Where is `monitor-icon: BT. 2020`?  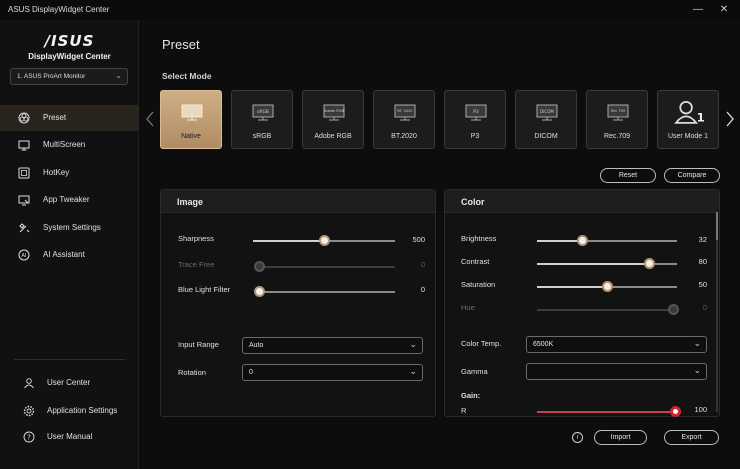
monitor-icon: BT. 2020 is located at coordinates (405, 112).